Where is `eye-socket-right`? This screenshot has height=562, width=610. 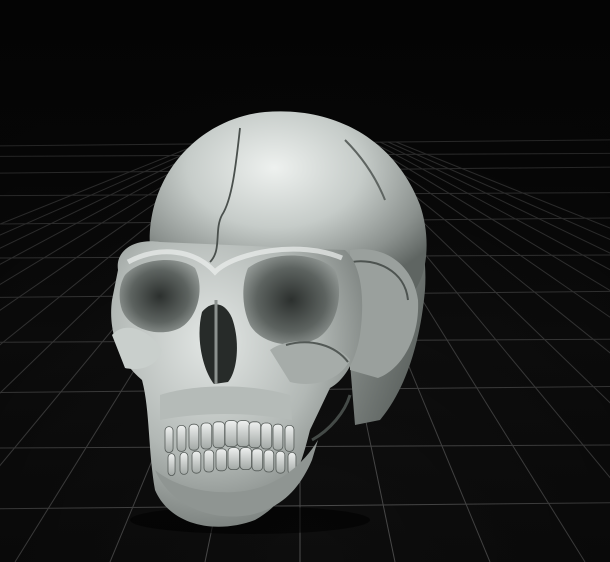
eye-socket-right is located at coordinates (159, 296).